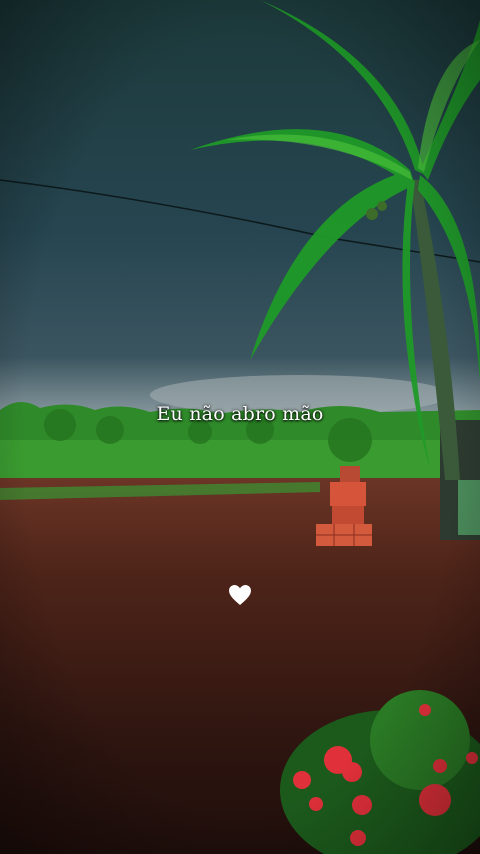 The width and height of the screenshot is (480, 854). Describe the element at coordinates (240, 595) in the screenshot. I see `white-heart-icon` at that location.